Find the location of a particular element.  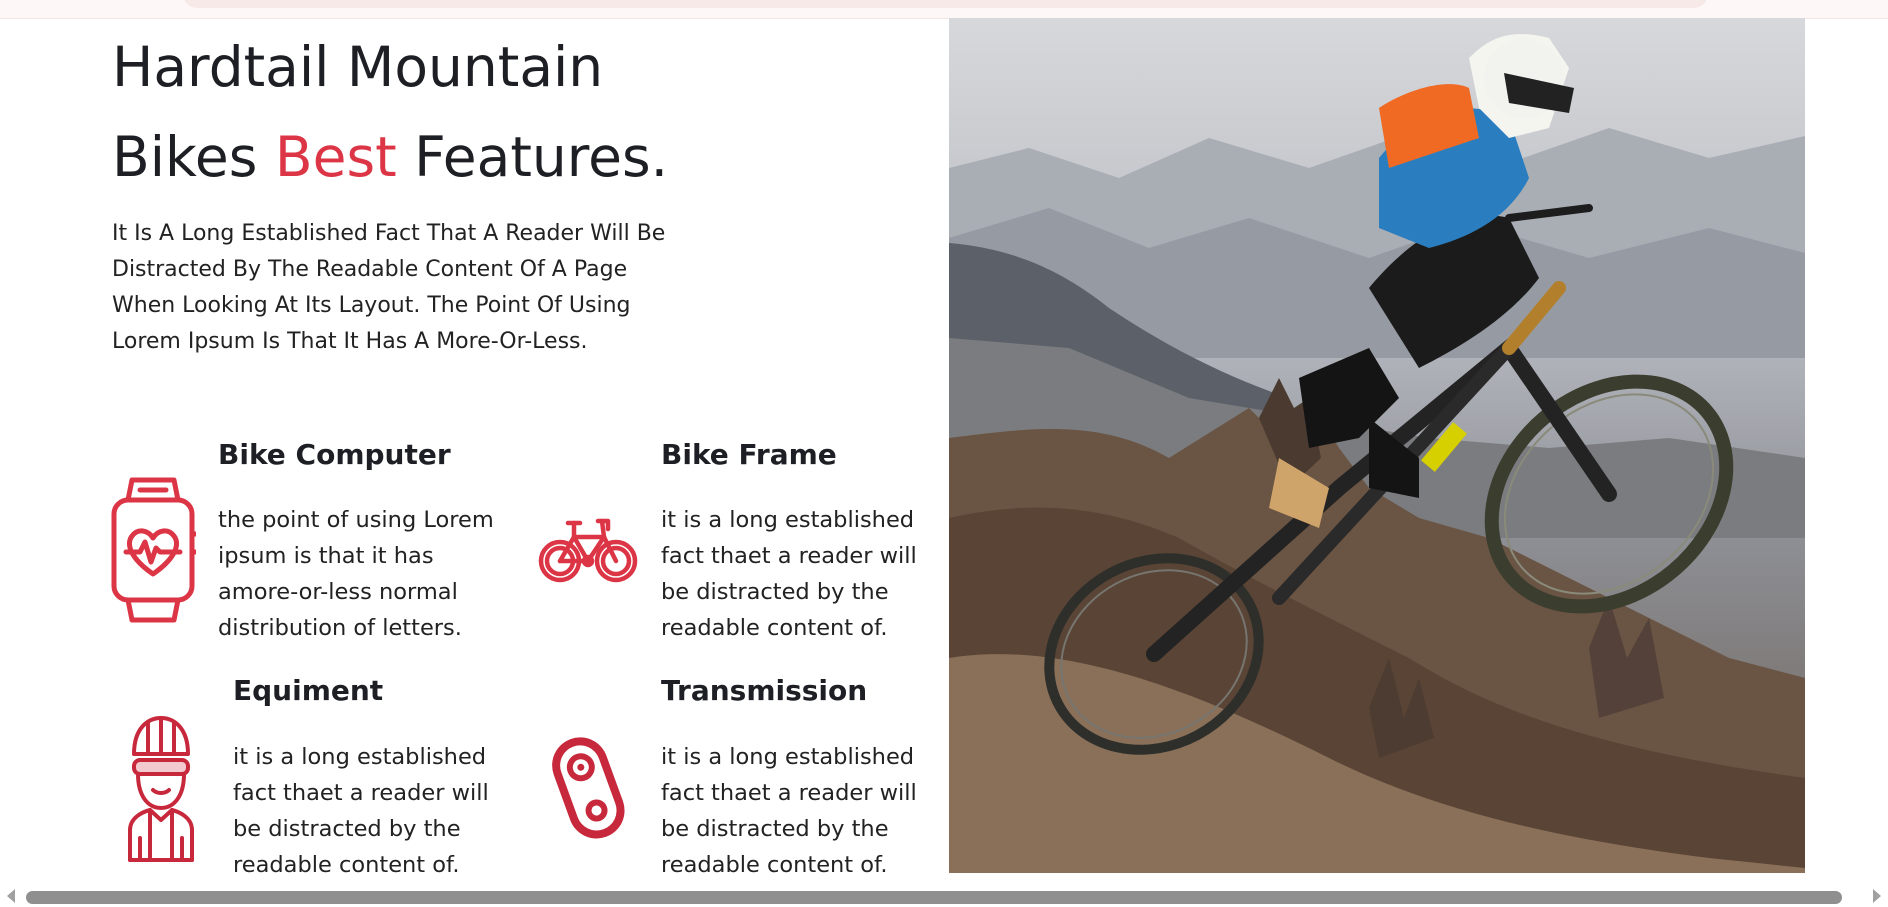

feature-title-bike-frame: Bike Frame is located at coordinates (749, 454).